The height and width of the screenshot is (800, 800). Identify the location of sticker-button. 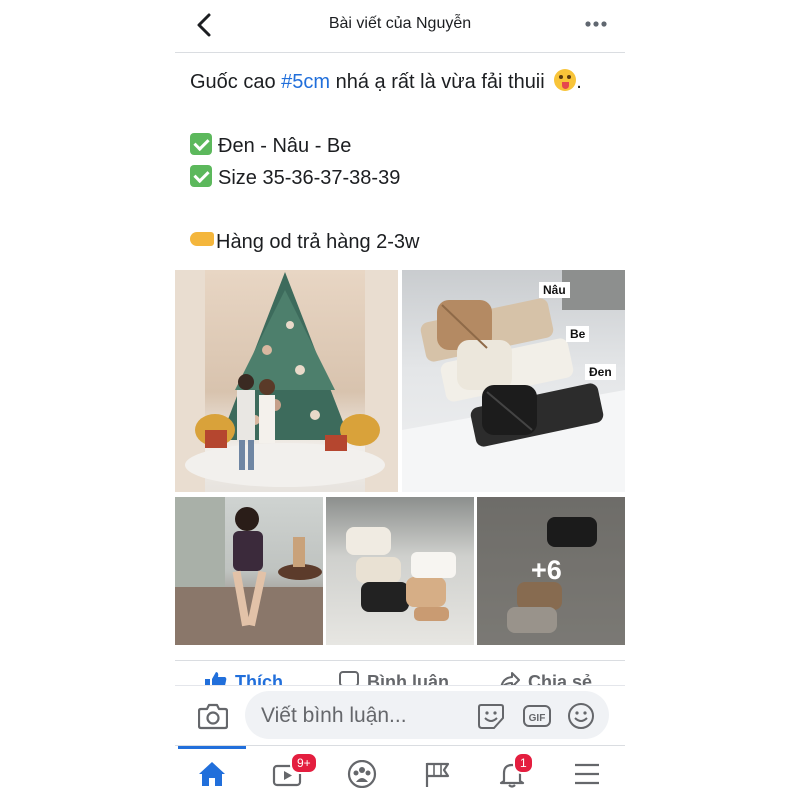
(491, 716).